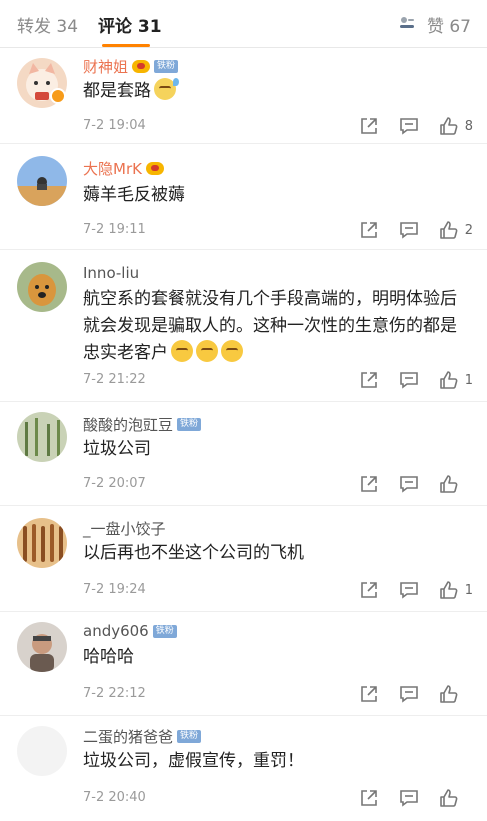  I want to click on comment-time: 7-2 19:04, so click(114, 125).